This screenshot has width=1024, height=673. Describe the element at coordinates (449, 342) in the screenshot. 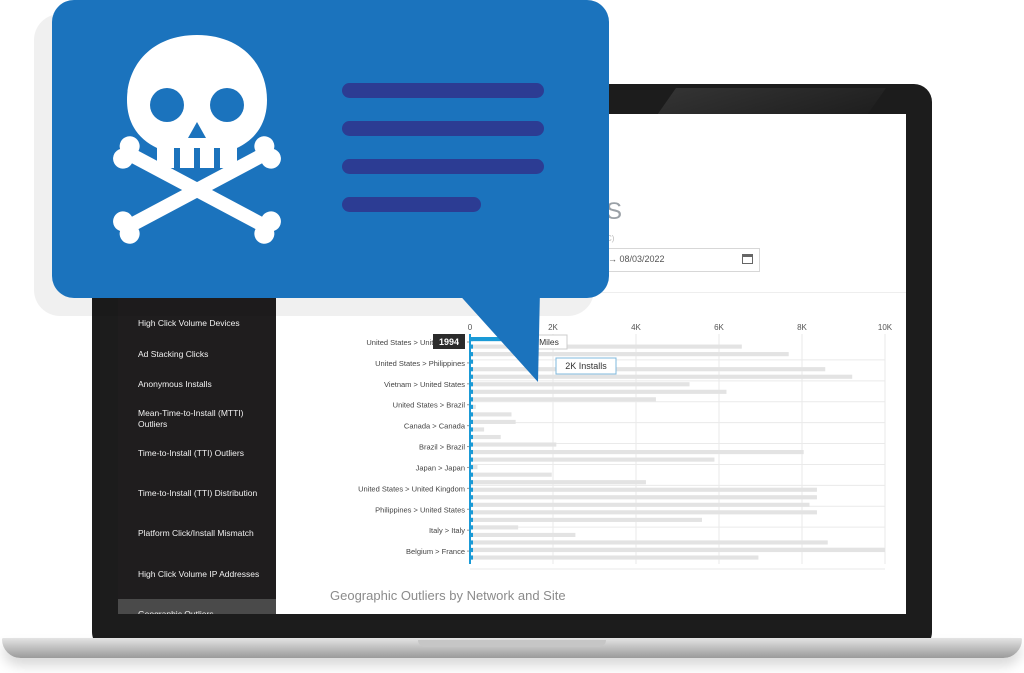

I see `tooltip-value: 1994` at that location.